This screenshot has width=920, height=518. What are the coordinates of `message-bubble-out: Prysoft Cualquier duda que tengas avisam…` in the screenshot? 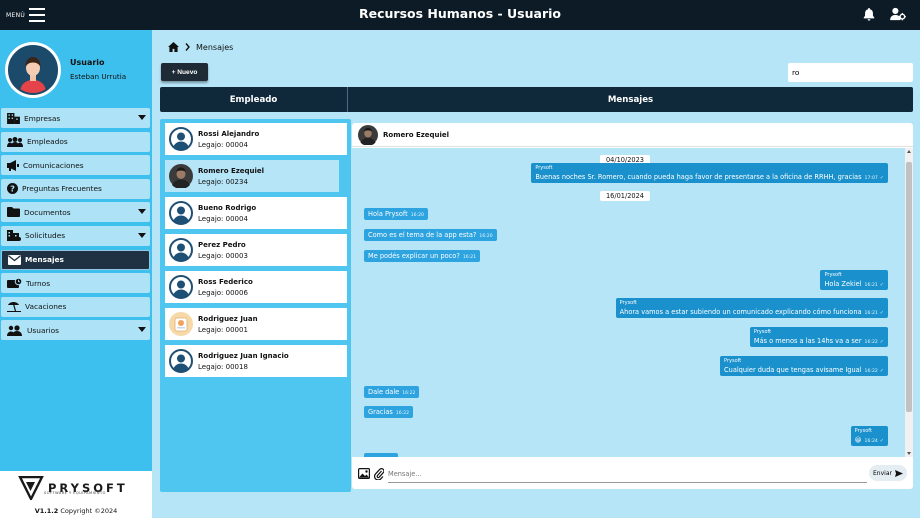 It's located at (804, 366).